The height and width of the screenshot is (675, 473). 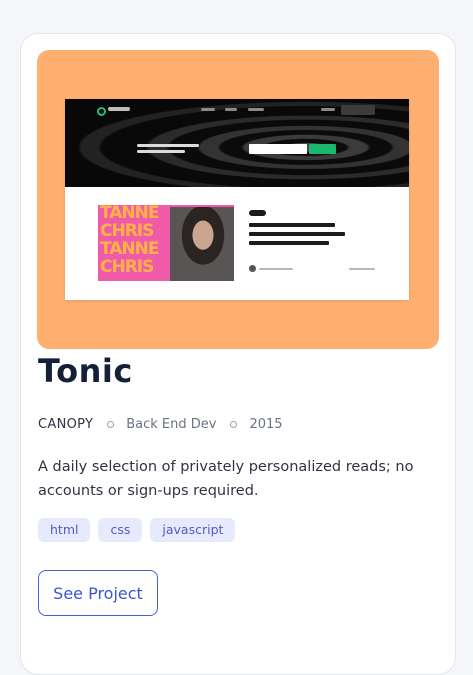 What do you see at coordinates (64, 530) in the screenshot?
I see `tag-chip: html` at bounding box center [64, 530].